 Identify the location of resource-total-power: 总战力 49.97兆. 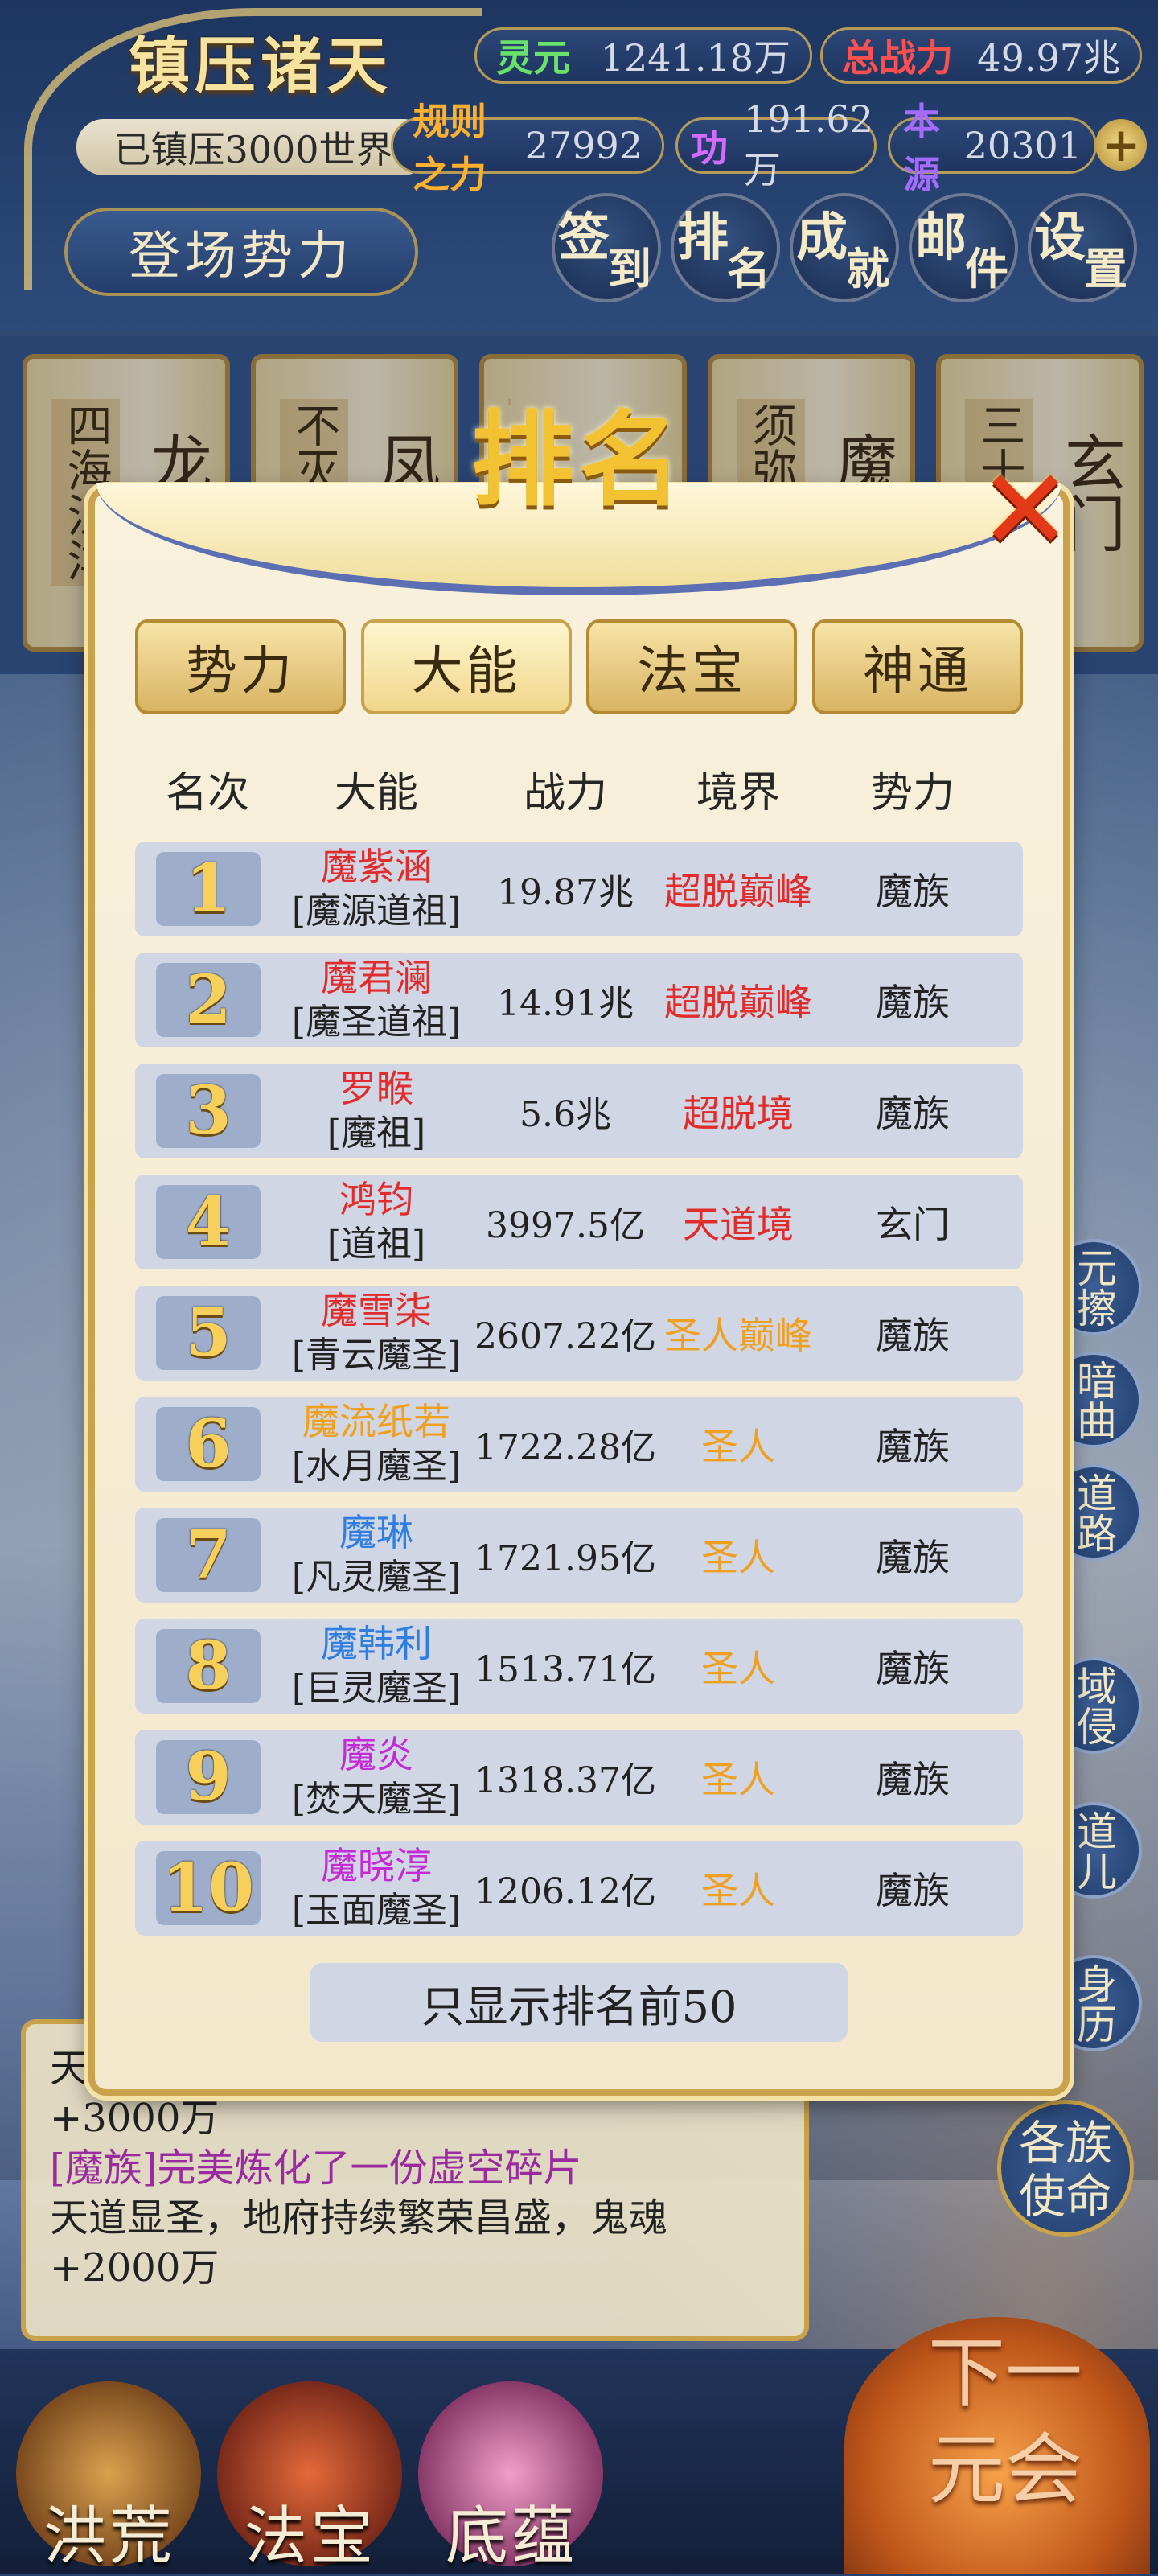
(981, 55).